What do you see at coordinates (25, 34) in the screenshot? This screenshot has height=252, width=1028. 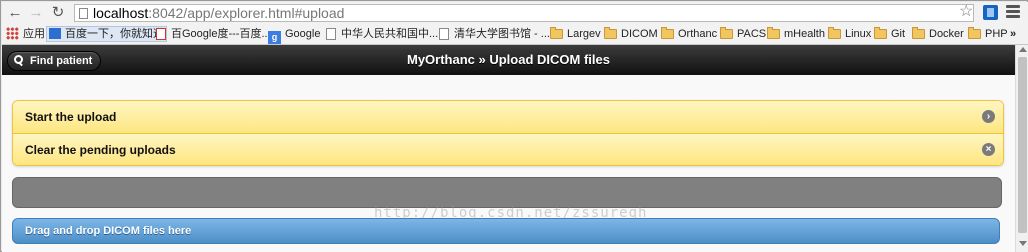 I see `bookmark-apps: 应用` at bounding box center [25, 34].